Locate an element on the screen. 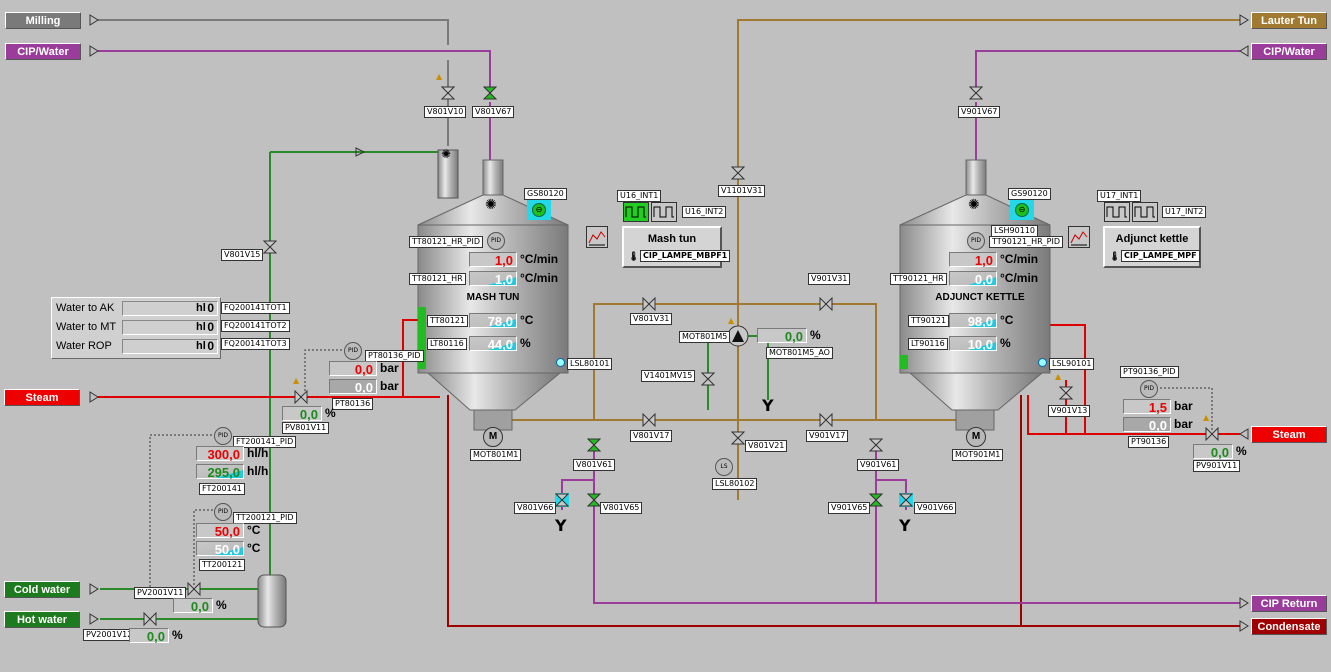 The width and height of the screenshot is (1331, 672). tag-gs90120: GS90120 is located at coordinates (1029, 194).